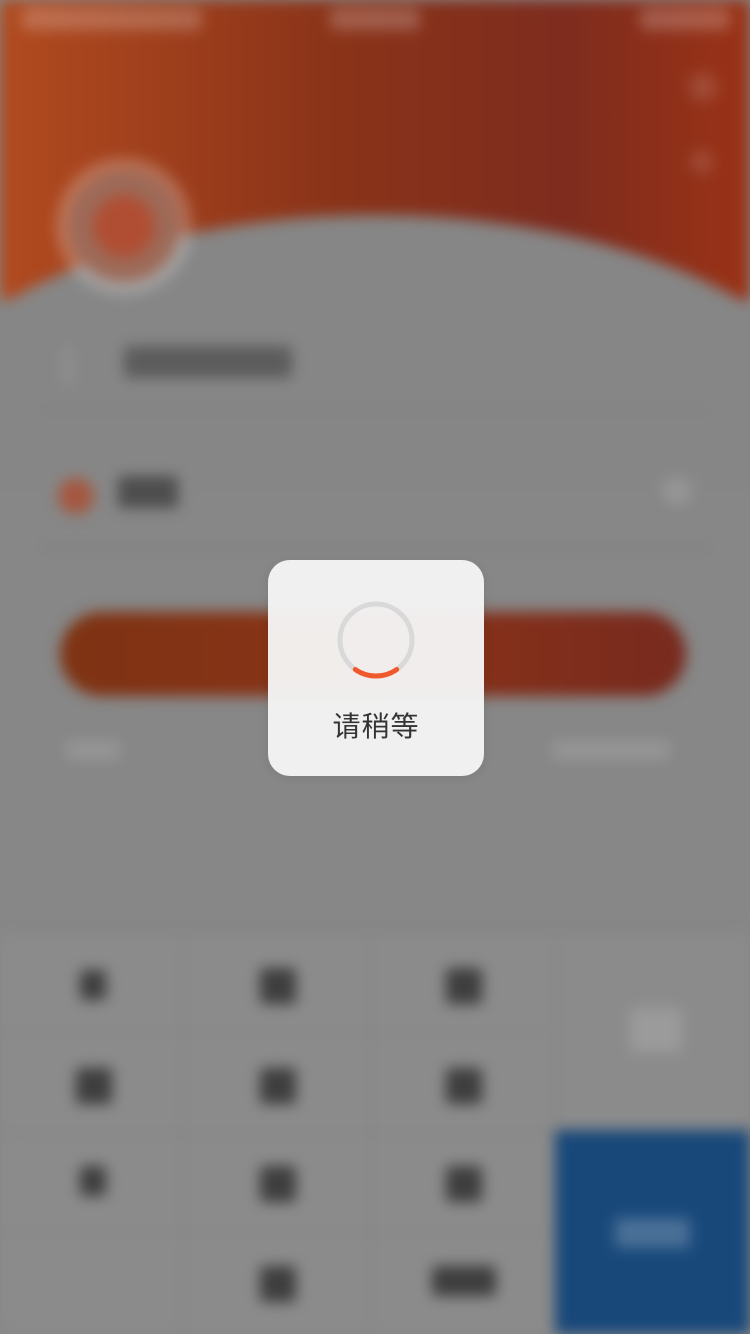  Describe the element at coordinates (652, 1233) in the screenshot. I see `confirm-pay-label` at that location.